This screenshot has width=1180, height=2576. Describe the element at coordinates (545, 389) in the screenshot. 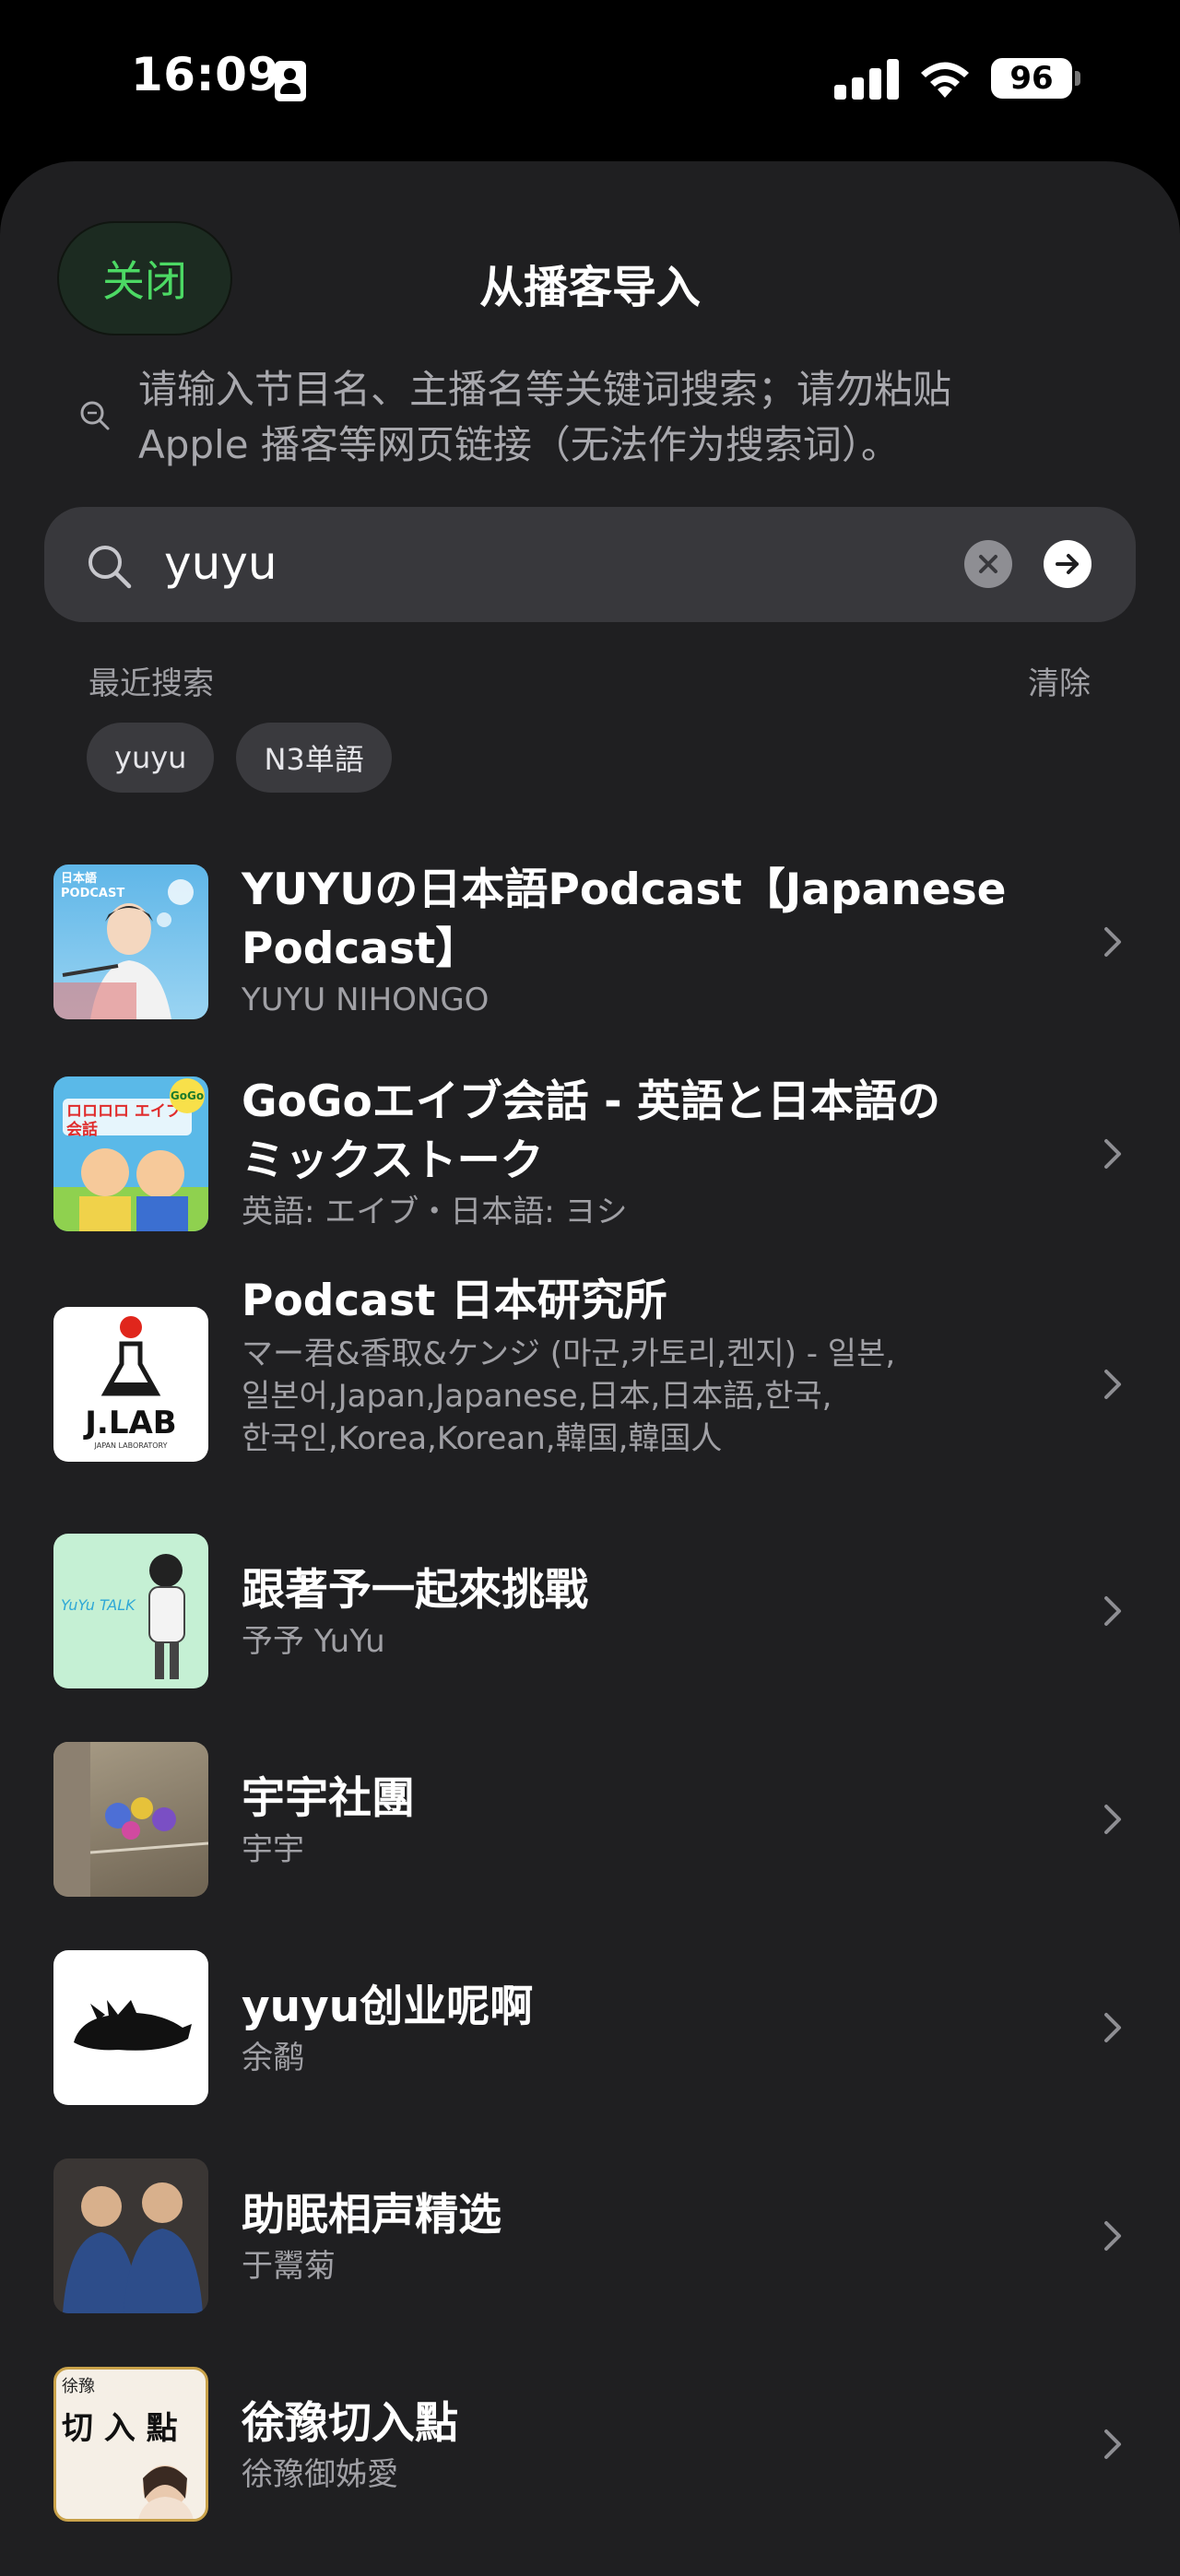

I see `search-hint-line-1: 请输入节目名、主播名等关键词搜索；请勿粘贴` at that location.